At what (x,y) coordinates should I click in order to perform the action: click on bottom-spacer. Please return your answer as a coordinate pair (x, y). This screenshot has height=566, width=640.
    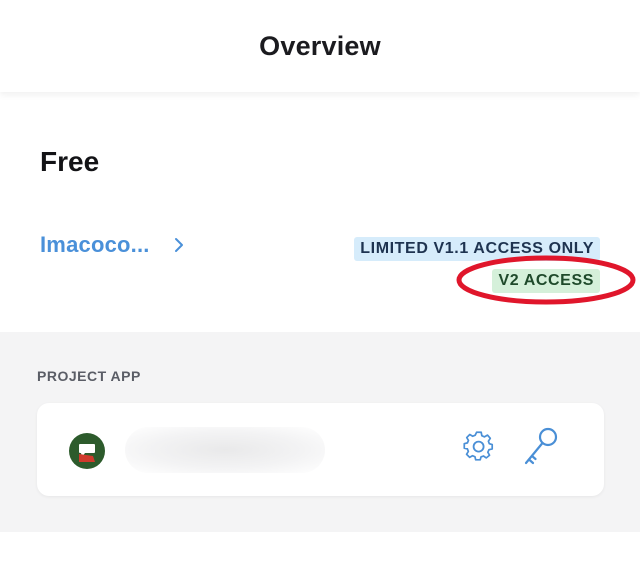
    Looking at the image, I should click on (320, 549).